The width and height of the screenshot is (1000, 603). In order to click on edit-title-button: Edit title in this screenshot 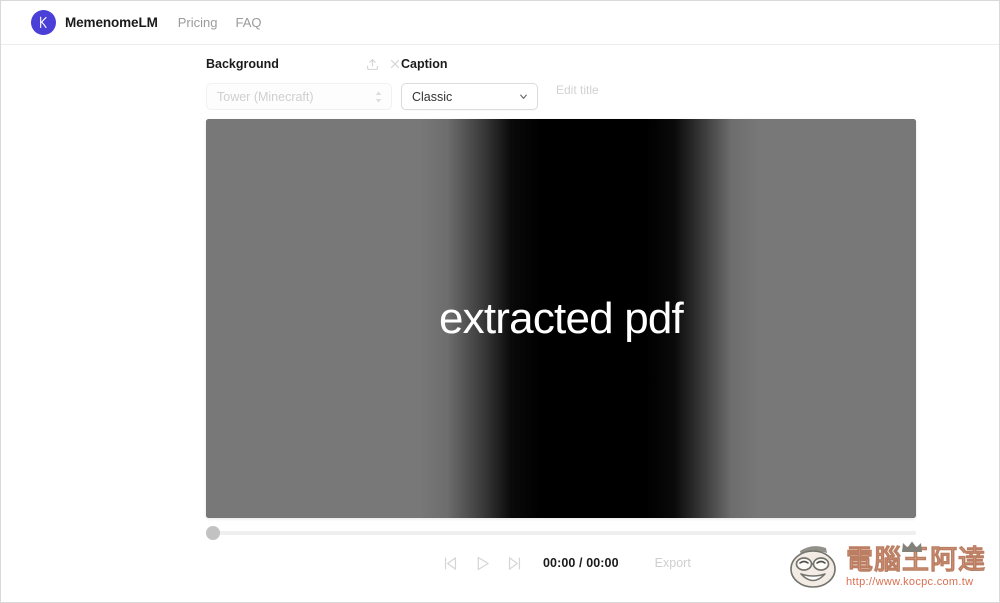, I will do `click(577, 77)`.